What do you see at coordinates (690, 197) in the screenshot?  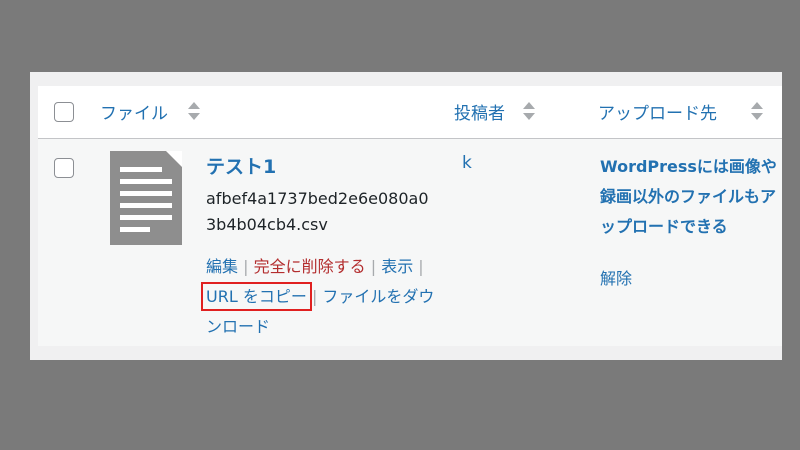 I see `uploaded-to-link: WordPressには画像や録画以外のファイルもアップロードできる` at bounding box center [690, 197].